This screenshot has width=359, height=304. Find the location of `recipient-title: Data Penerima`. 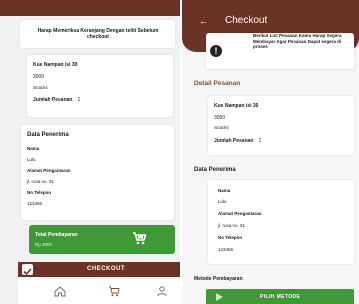

recipient-title: Data Penerima is located at coordinates (48, 135).